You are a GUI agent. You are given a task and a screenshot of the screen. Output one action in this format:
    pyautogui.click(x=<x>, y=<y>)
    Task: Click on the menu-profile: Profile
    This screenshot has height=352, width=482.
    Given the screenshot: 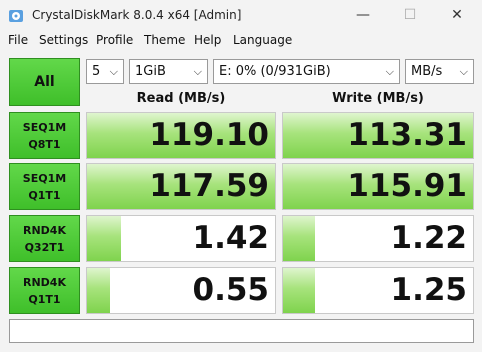 What is the action you would take?
    pyautogui.click(x=114, y=40)
    